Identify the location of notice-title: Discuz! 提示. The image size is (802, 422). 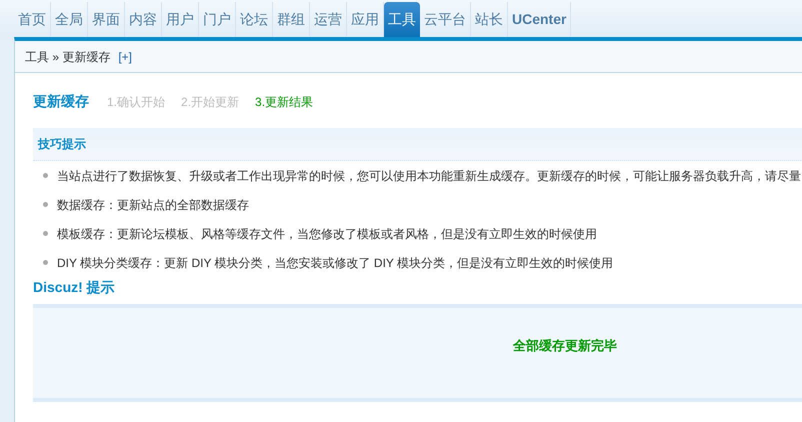
(74, 287).